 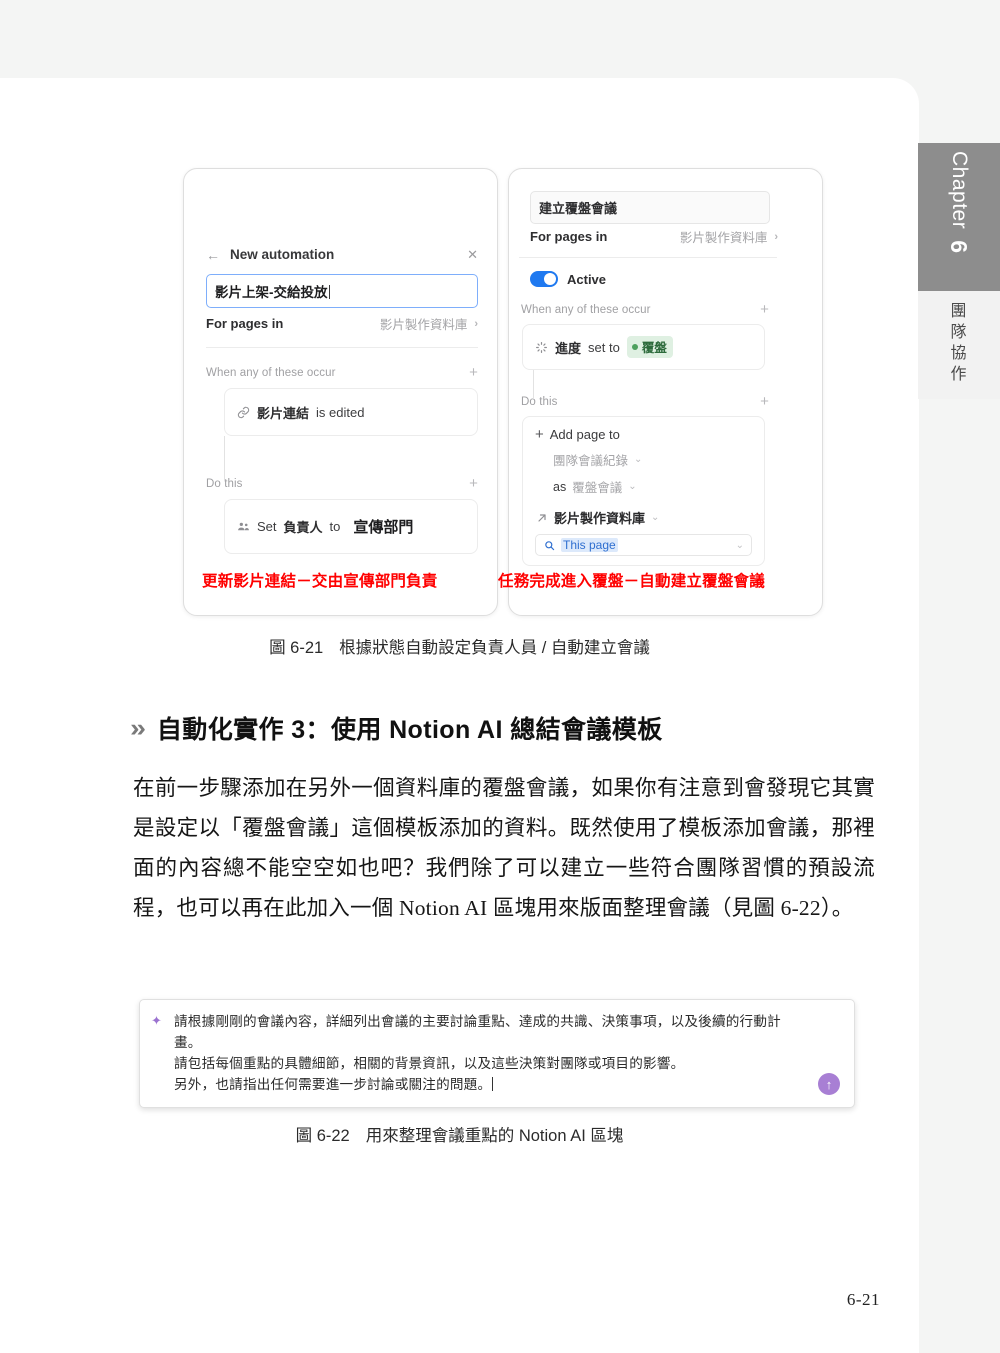 I want to click on red-annotation-left: 更新影片連結－交由宣傳部門負責, so click(x=320, y=581).